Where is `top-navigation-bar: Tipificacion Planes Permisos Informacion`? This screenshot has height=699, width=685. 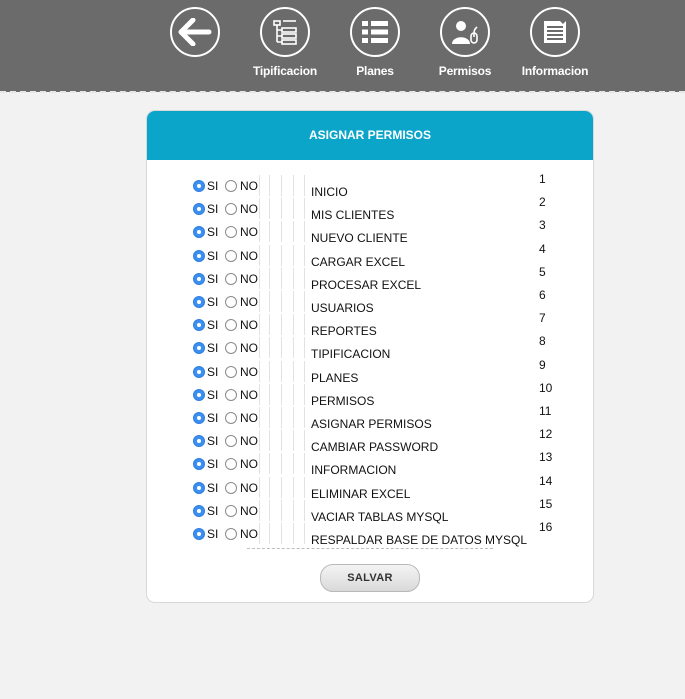
top-navigation-bar: Tipificacion Planes Permisos Informacion is located at coordinates (342, 46).